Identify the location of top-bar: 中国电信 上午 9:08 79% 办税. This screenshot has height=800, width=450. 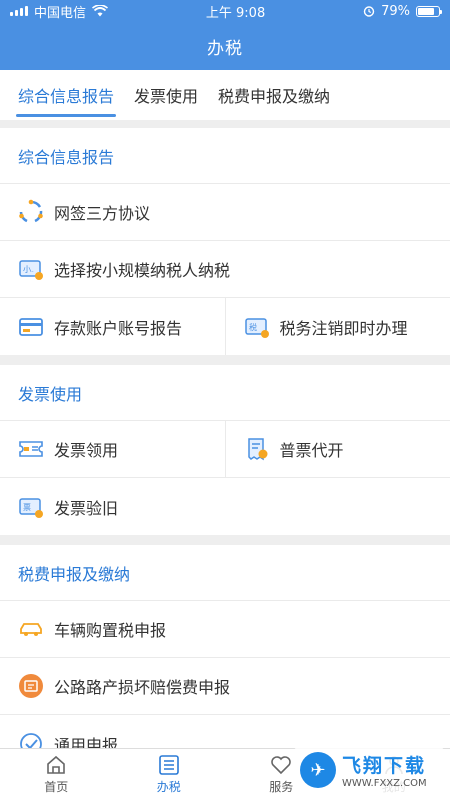
(225, 35).